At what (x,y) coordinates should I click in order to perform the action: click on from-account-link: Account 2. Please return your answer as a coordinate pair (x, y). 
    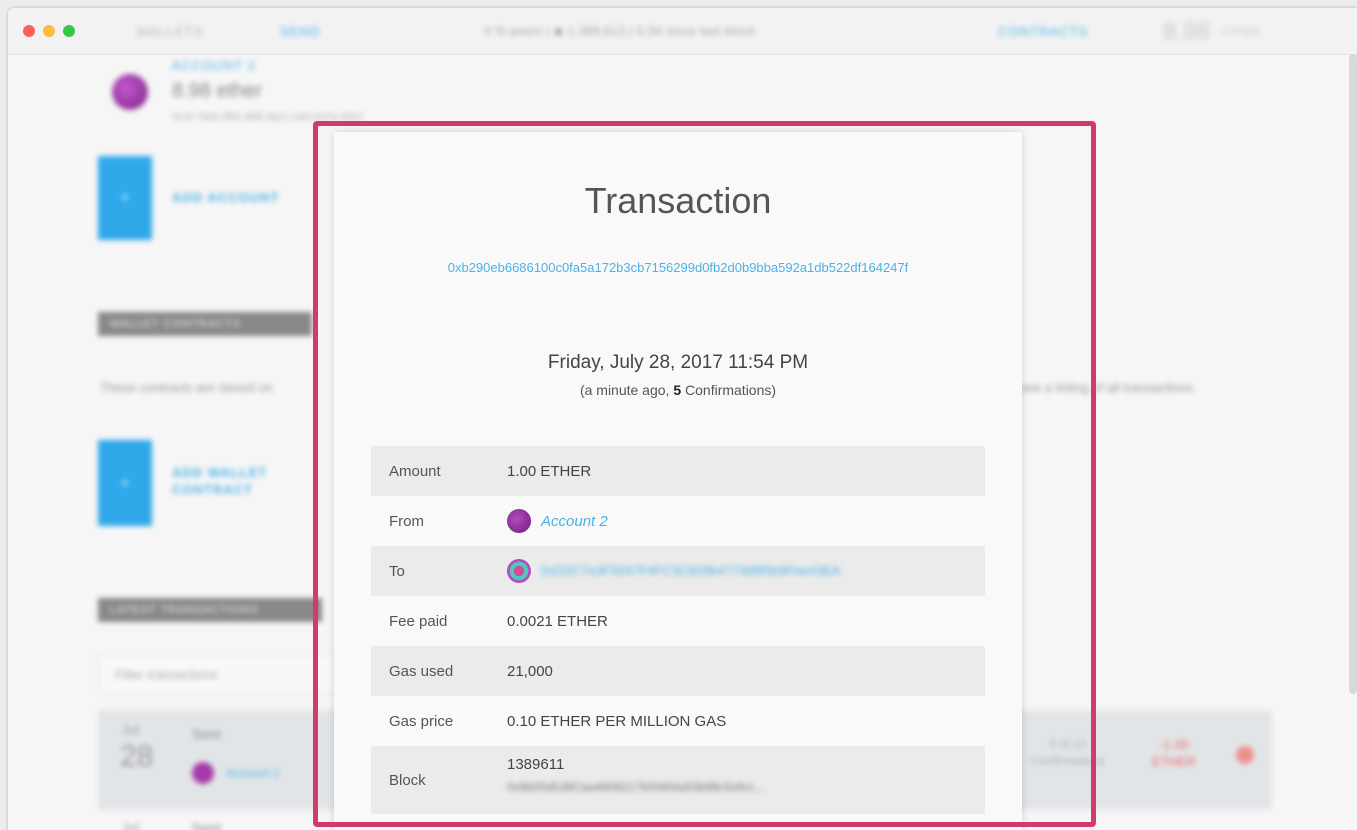
    Looking at the image, I should click on (574, 521).